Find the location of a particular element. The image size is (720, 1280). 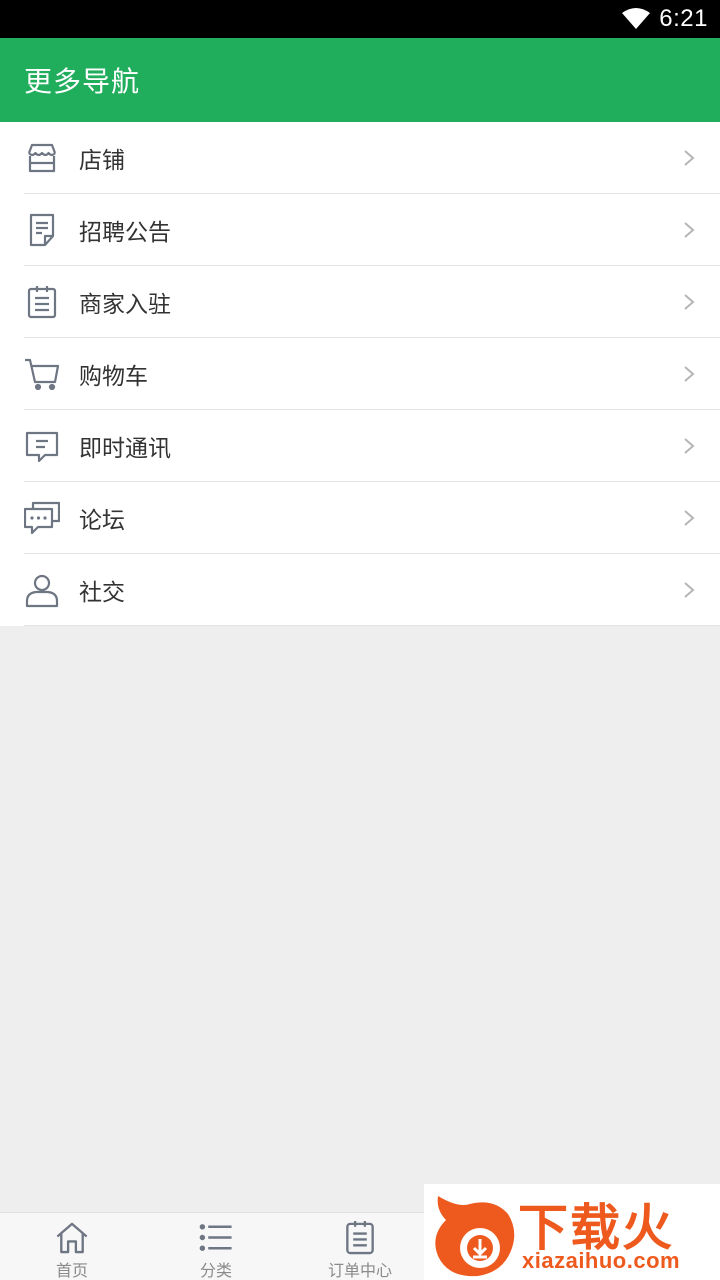

home-icon is located at coordinates (72, 1238).